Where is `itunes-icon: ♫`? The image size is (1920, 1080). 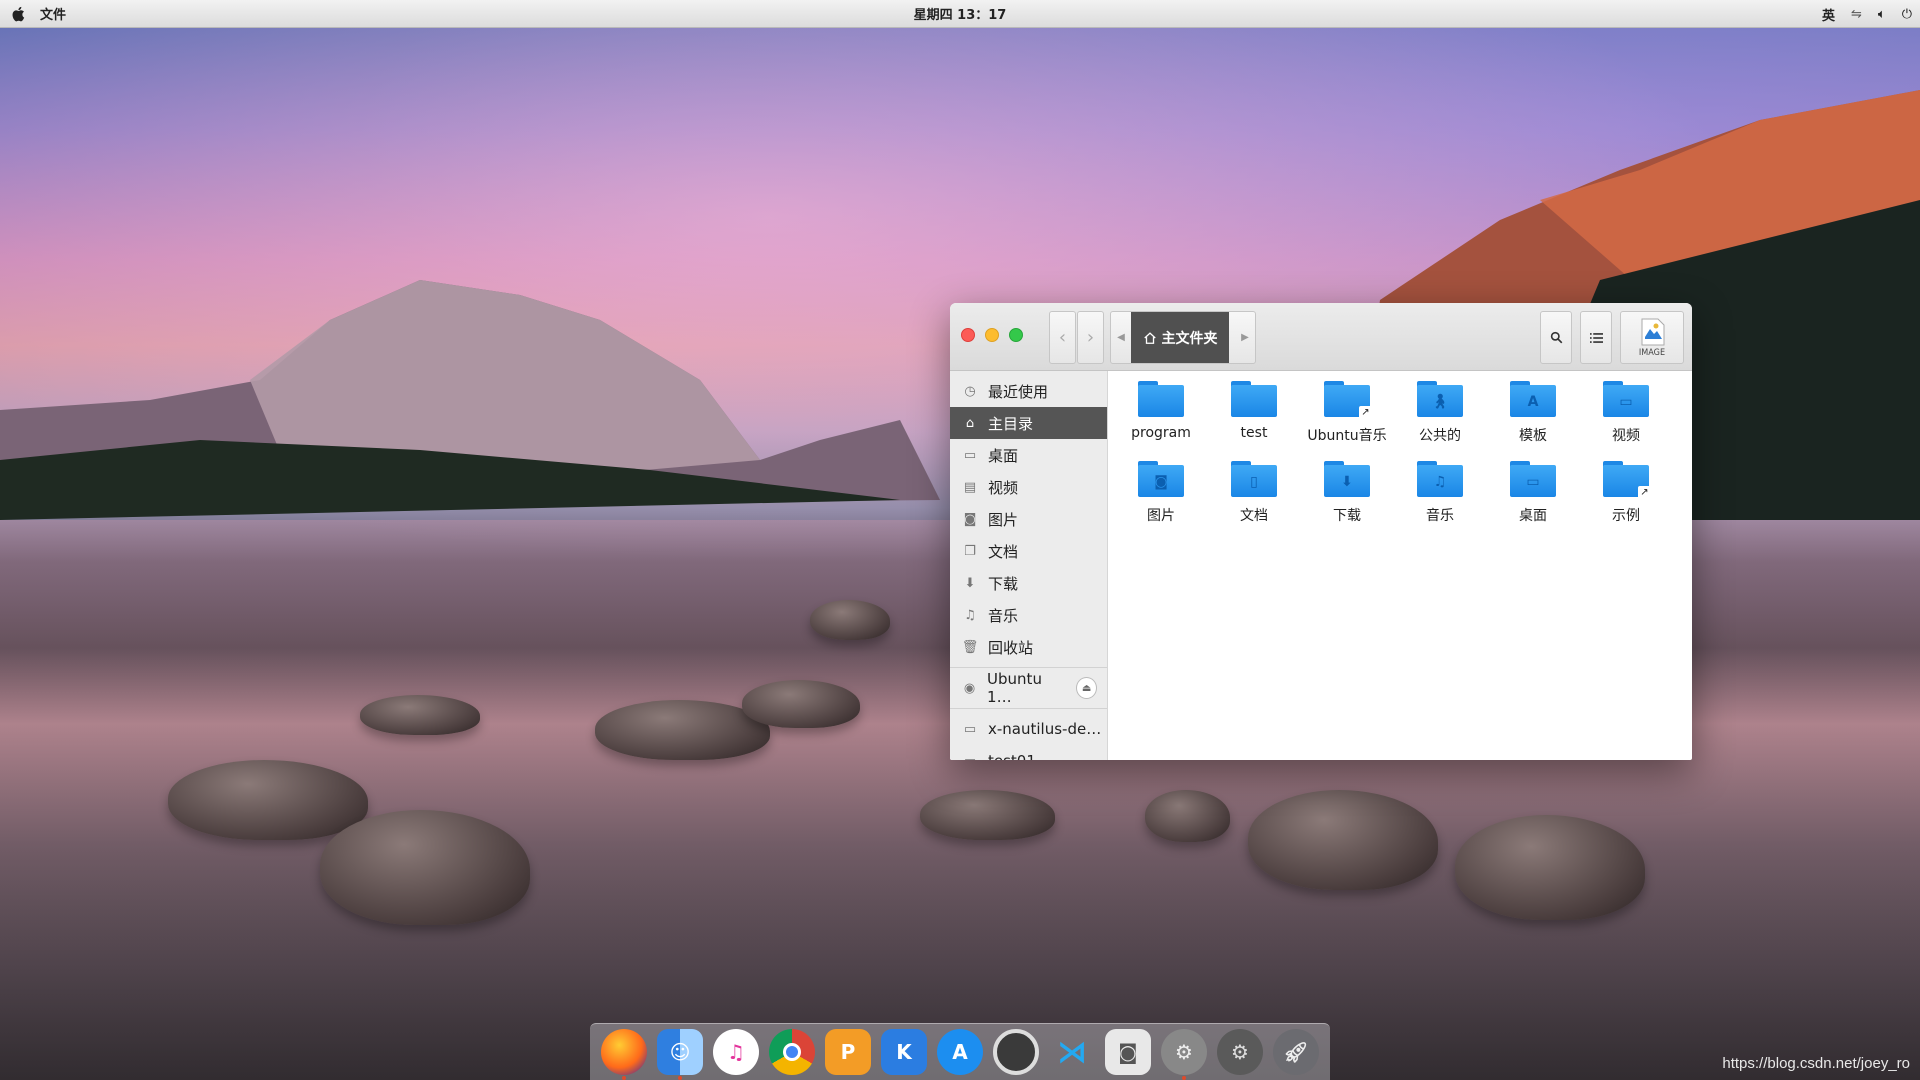
itunes-icon: ♫ is located at coordinates (736, 1052).